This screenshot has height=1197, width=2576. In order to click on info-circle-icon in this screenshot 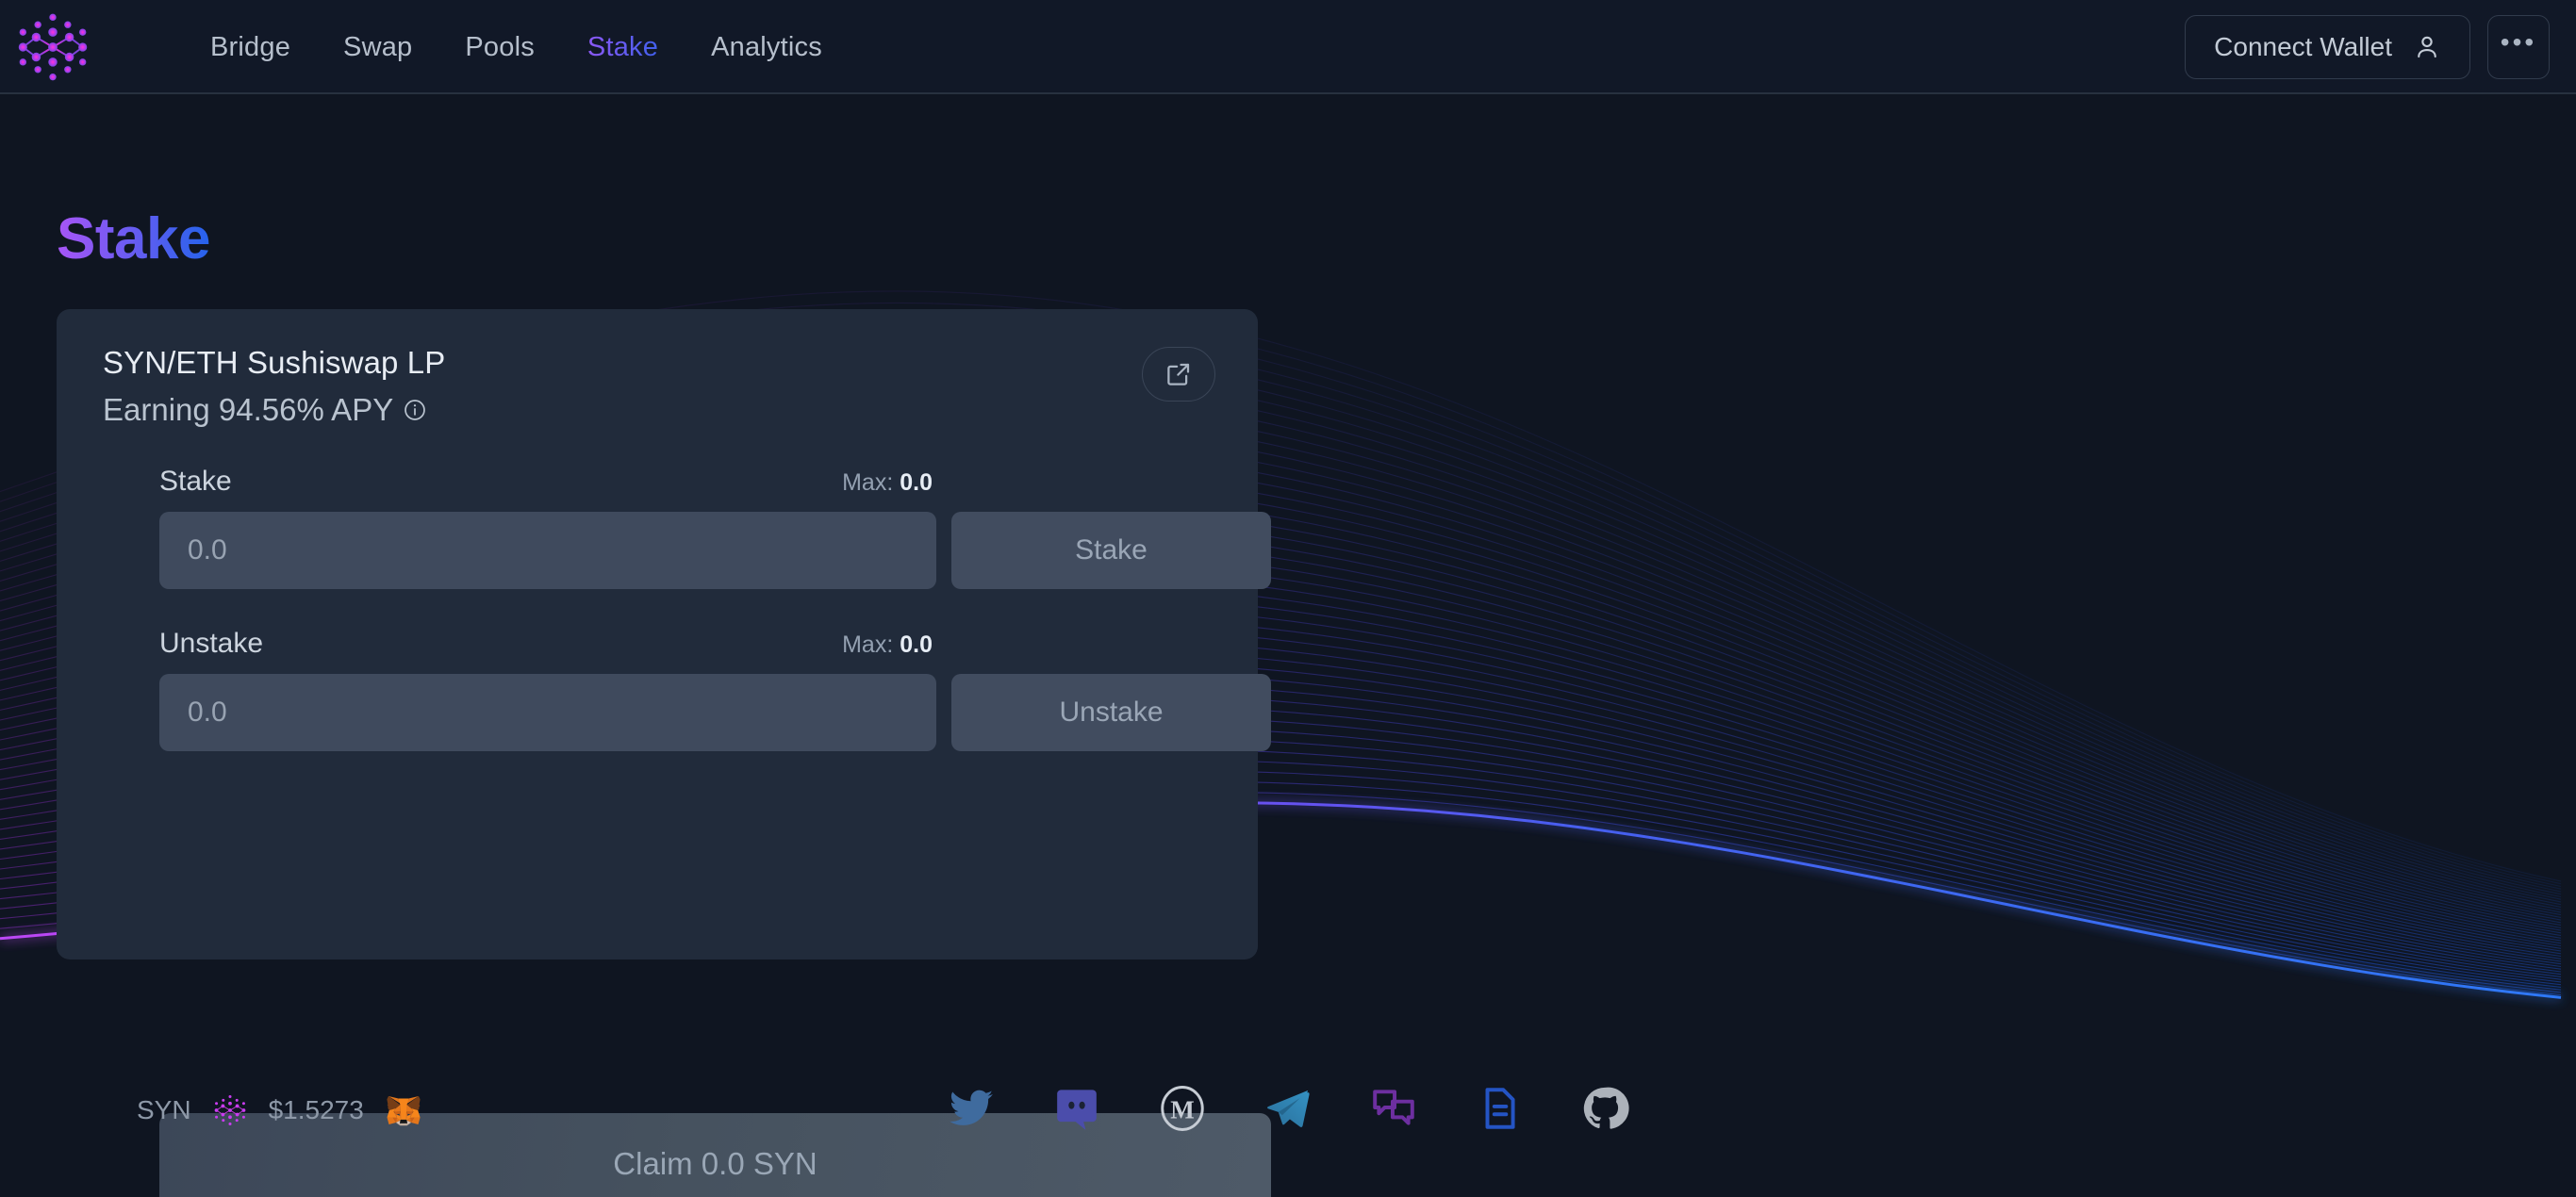, I will do `click(415, 410)`.